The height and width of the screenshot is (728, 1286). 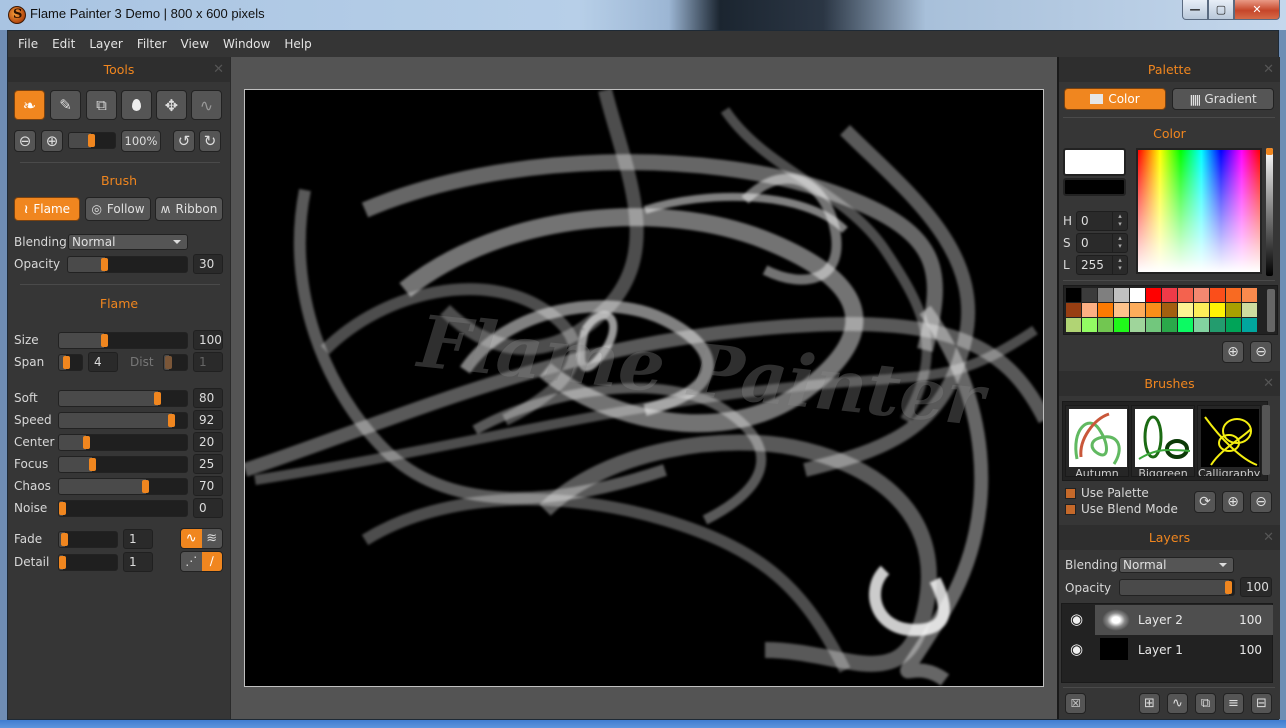 I want to click on menu-filter: Filter, so click(x=152, y=44).